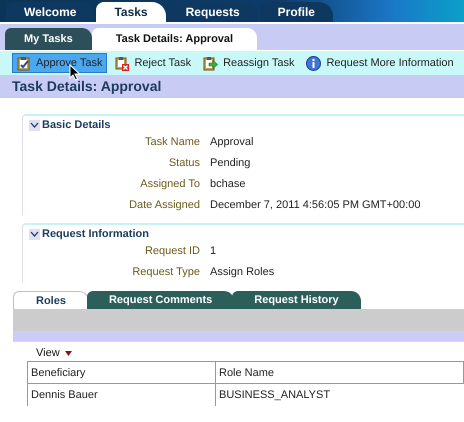 The height and width of the screenshot is (422, 464). Describe the element at coordinates (340, 373) in the screenshot. I see `column-header: Role Name` at that location.